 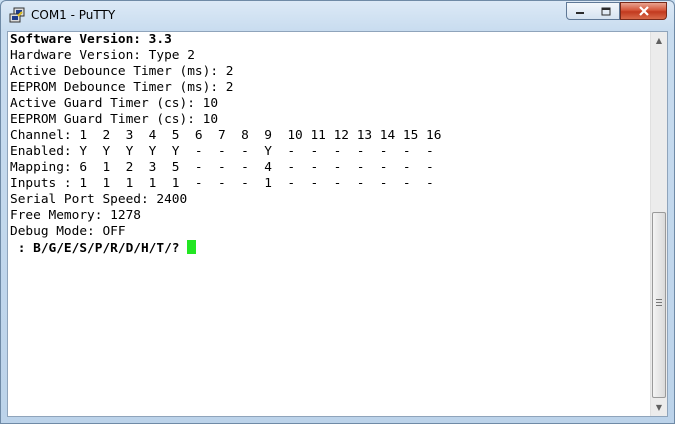 I want to click on terminal-line-text: Software Version: 3.3, so click(x=91, y=39).